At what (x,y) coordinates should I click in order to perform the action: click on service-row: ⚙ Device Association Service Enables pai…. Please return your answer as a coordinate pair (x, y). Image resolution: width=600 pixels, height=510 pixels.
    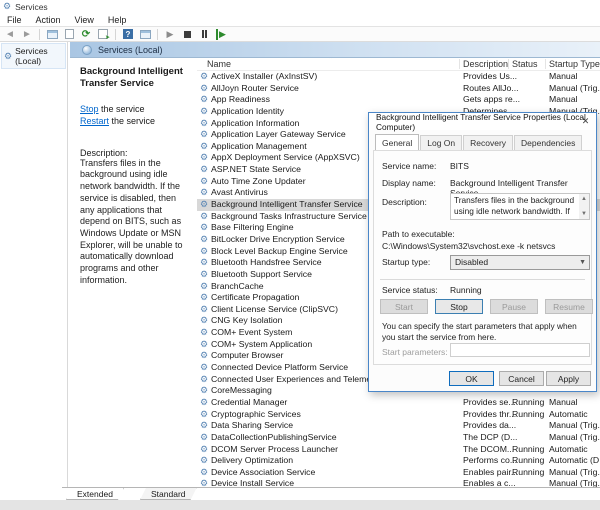
    Looking at the image, I should click on (398, 473).